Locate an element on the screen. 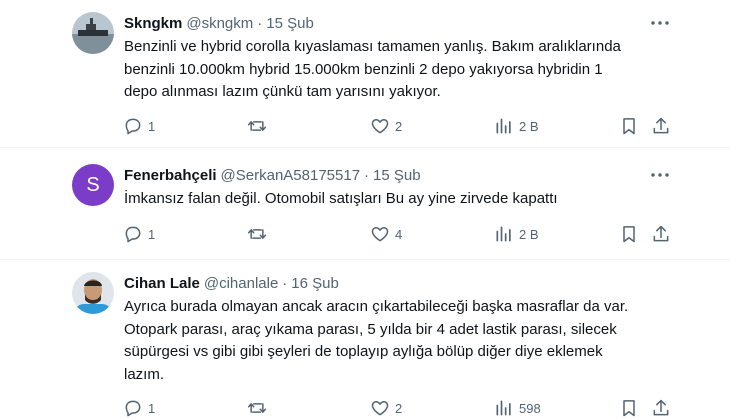 The image size is (730, 420). tweet-actions: 1 4 2 B is located at coordinates (365, 234).